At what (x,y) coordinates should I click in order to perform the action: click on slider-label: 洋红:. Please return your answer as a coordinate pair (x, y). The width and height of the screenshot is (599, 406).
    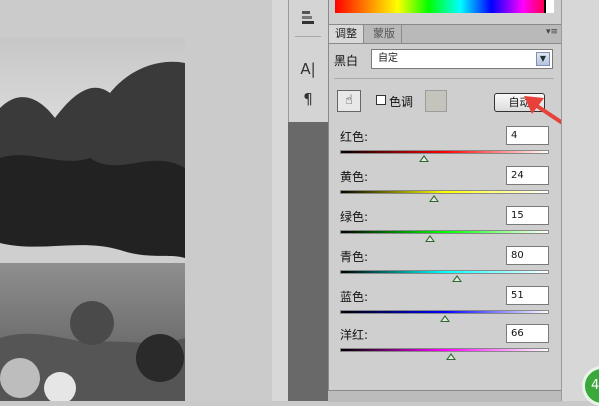
    Looking at the image, I should click on (354, 335).